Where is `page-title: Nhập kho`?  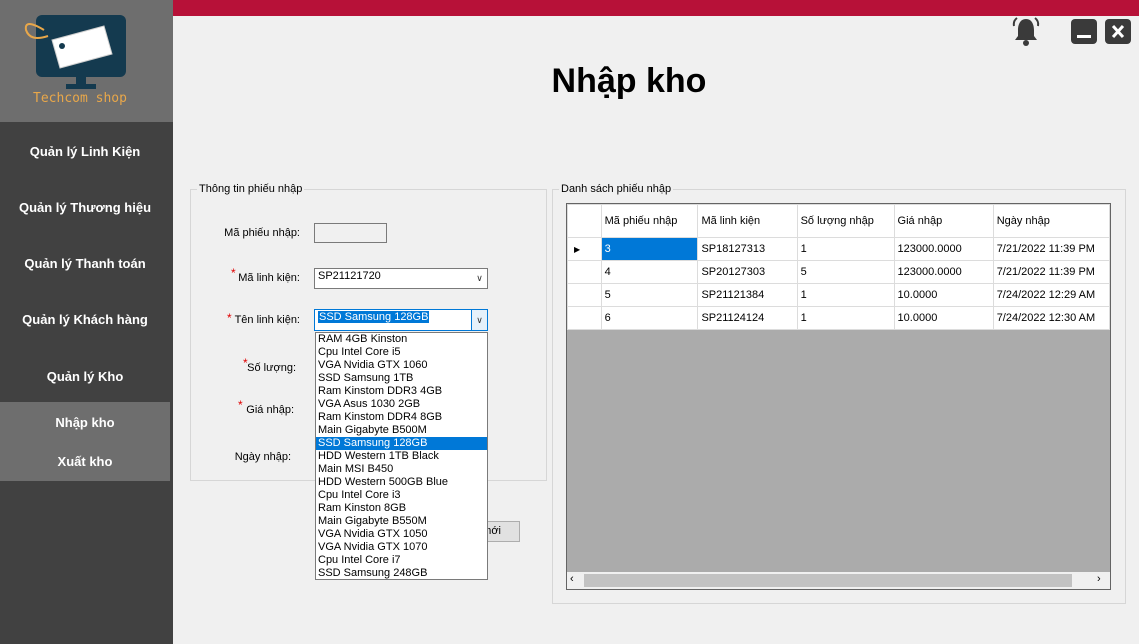 page-title: Nhập kho is located at coordinates (629, 81).